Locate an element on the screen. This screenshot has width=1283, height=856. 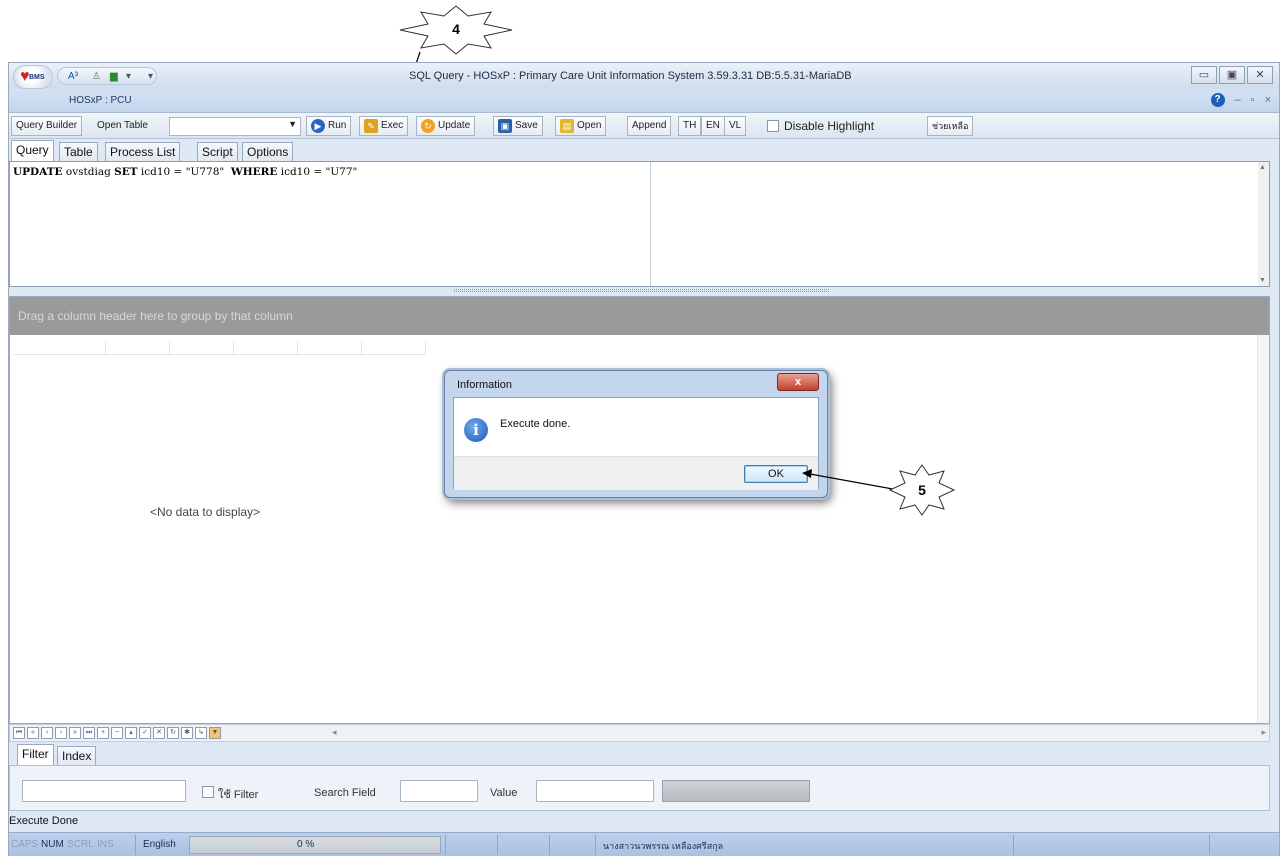
grid-navigator: ⏮ « ‹ › » ⏭ + − ▴ ✓ ✕ ↻ ✱ ↳ ▼ ◂ ▸ is located at coordinates (639, 733).